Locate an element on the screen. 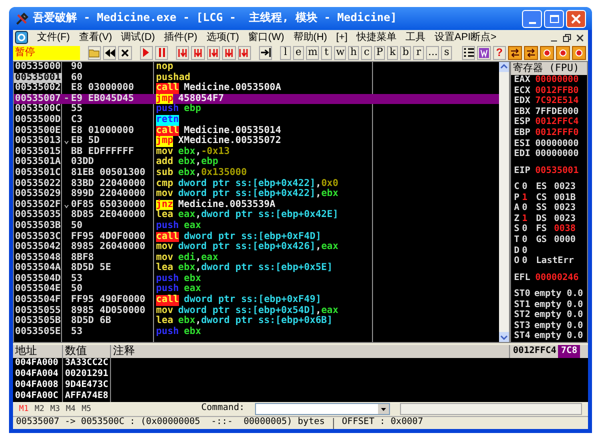 The image size is (600, 441). rewind-icon is located at coordinates (109, 53).